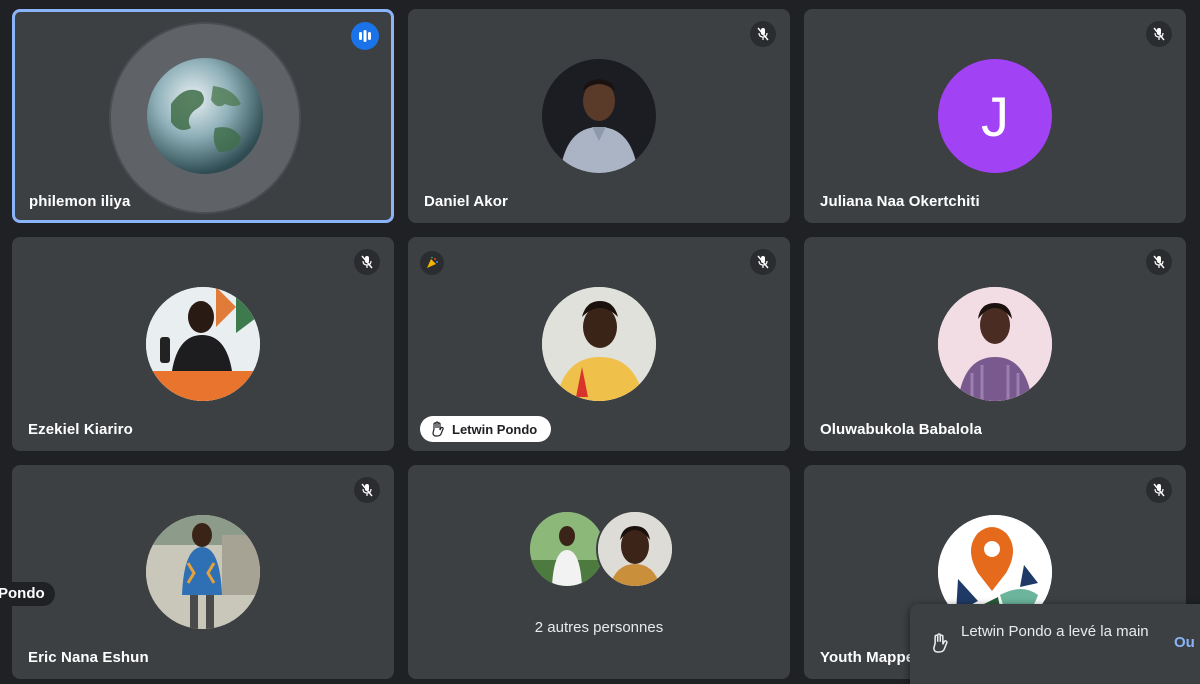 The height and width of the screenshot is (684, 1200). Describe the element at coordinates (80, 429) in the screenshot. I see `participant-name: Ezekiel Kiariro` at that location.